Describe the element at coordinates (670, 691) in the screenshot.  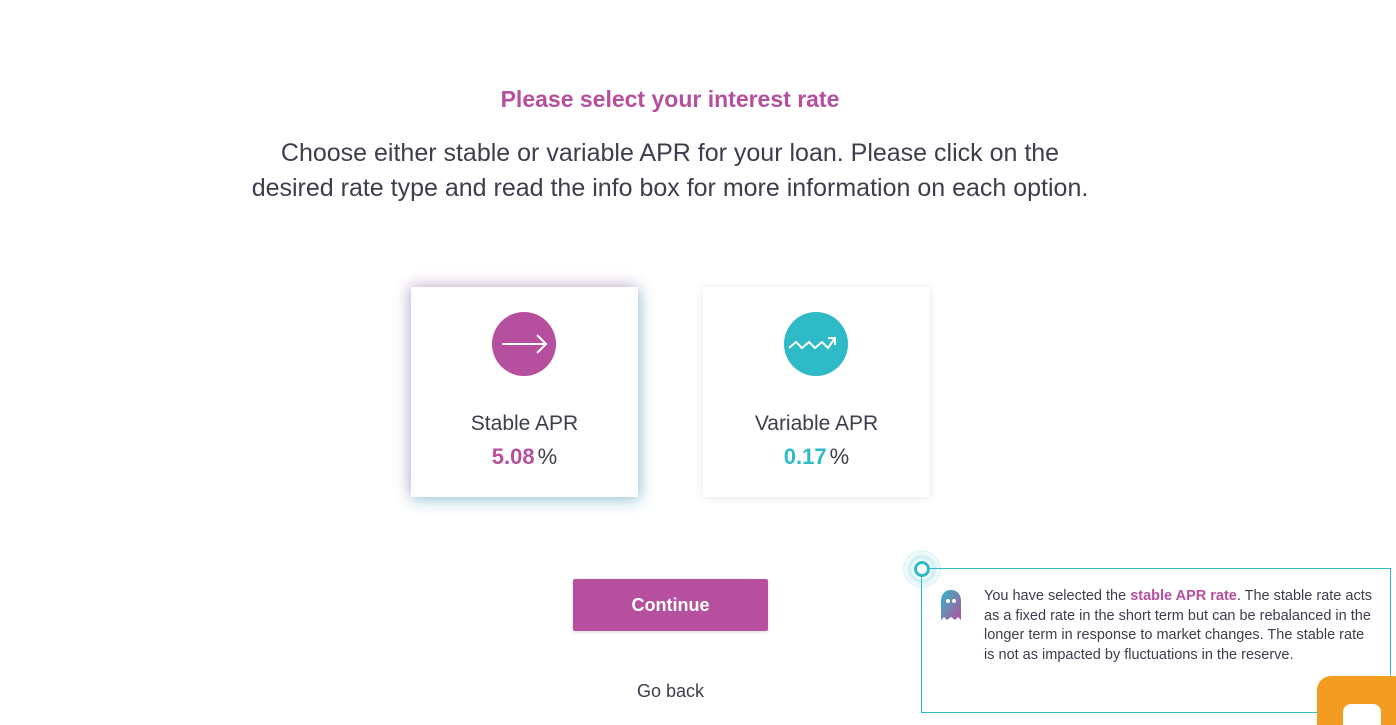
I see `go-back-link: Go back` at that location.